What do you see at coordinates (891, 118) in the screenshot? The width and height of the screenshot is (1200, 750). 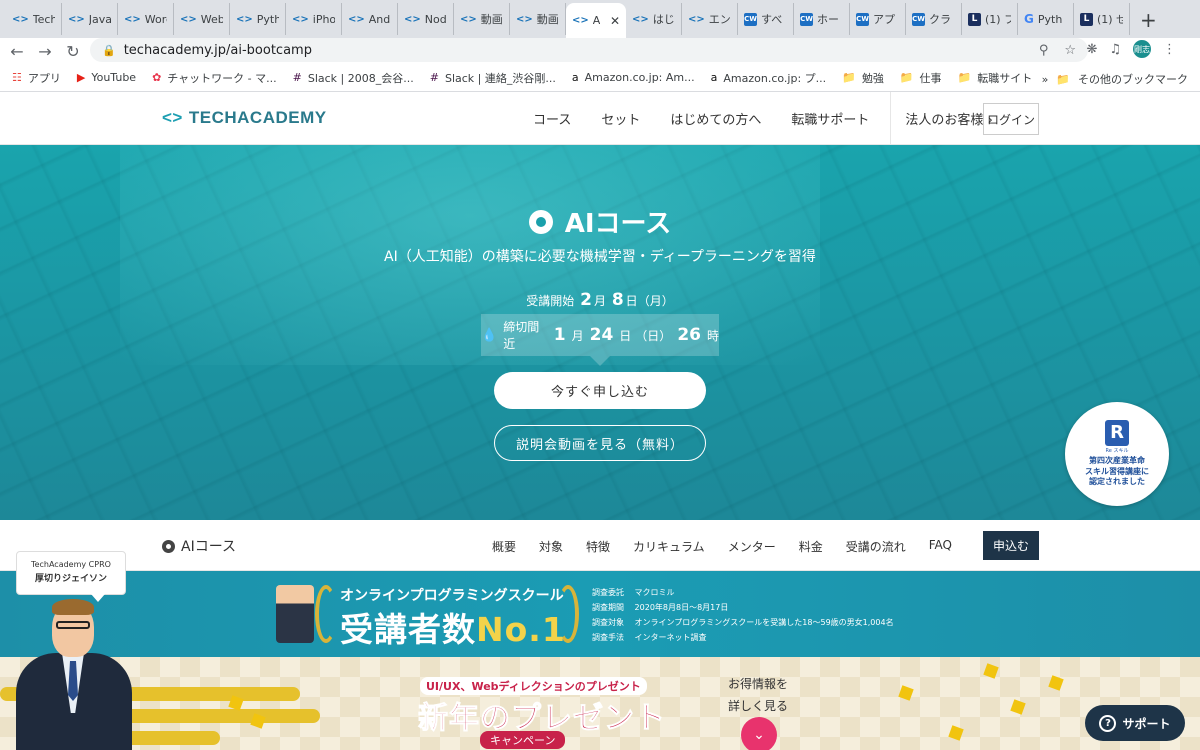 I see `nav-divider` at bounding box center [891, 118].